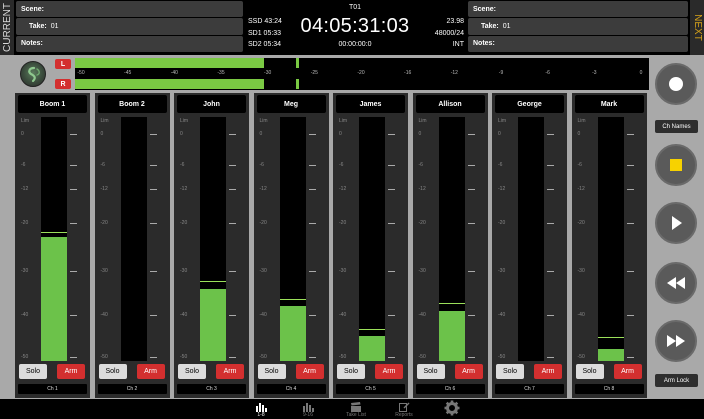  I want to click on arm-lock-button: Arm Lock, so click(676, 380).